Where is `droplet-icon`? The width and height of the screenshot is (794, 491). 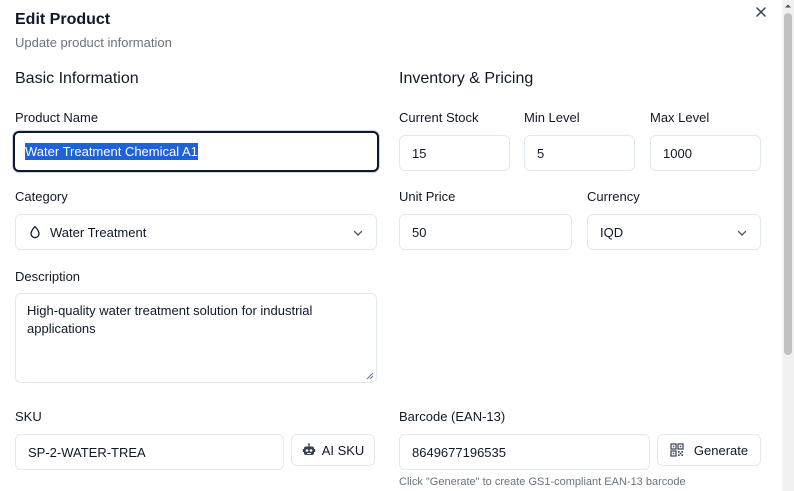 droplet-icon is located at coordinates (35, 232).